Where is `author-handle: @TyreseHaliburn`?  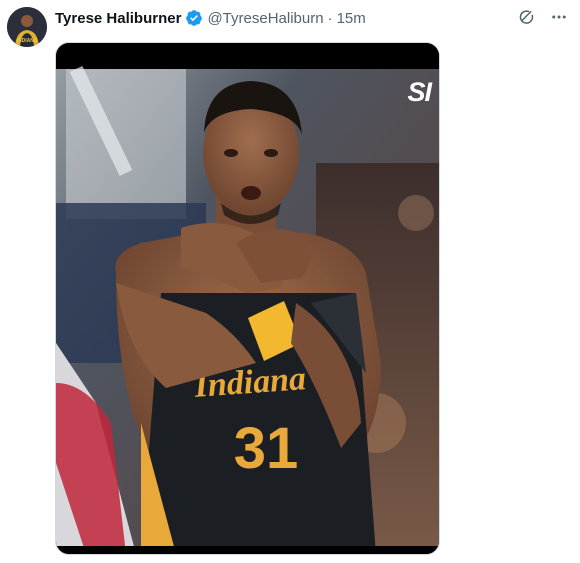
author-handle: @TyreseHaliburn is located at coordinates (265, 18).